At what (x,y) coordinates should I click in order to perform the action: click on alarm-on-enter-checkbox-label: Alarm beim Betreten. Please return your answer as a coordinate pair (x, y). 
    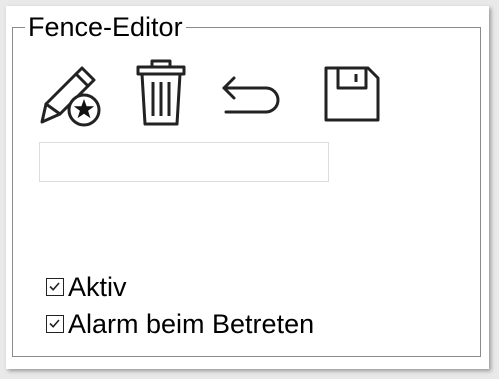
    Looking at the image, I should click on (191, 324).